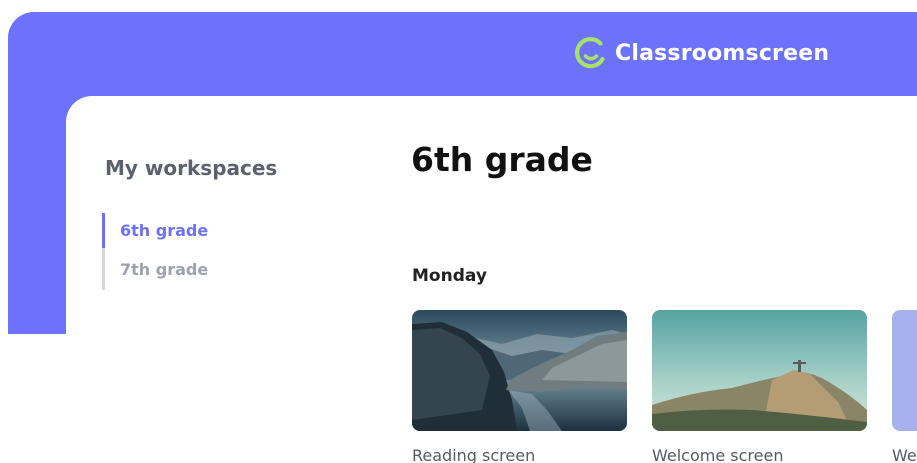  What do you see at coordinates (722, 53) in the screenshot?
I see `brand-name: Classroomscreen` at bounding box center [722, 53].